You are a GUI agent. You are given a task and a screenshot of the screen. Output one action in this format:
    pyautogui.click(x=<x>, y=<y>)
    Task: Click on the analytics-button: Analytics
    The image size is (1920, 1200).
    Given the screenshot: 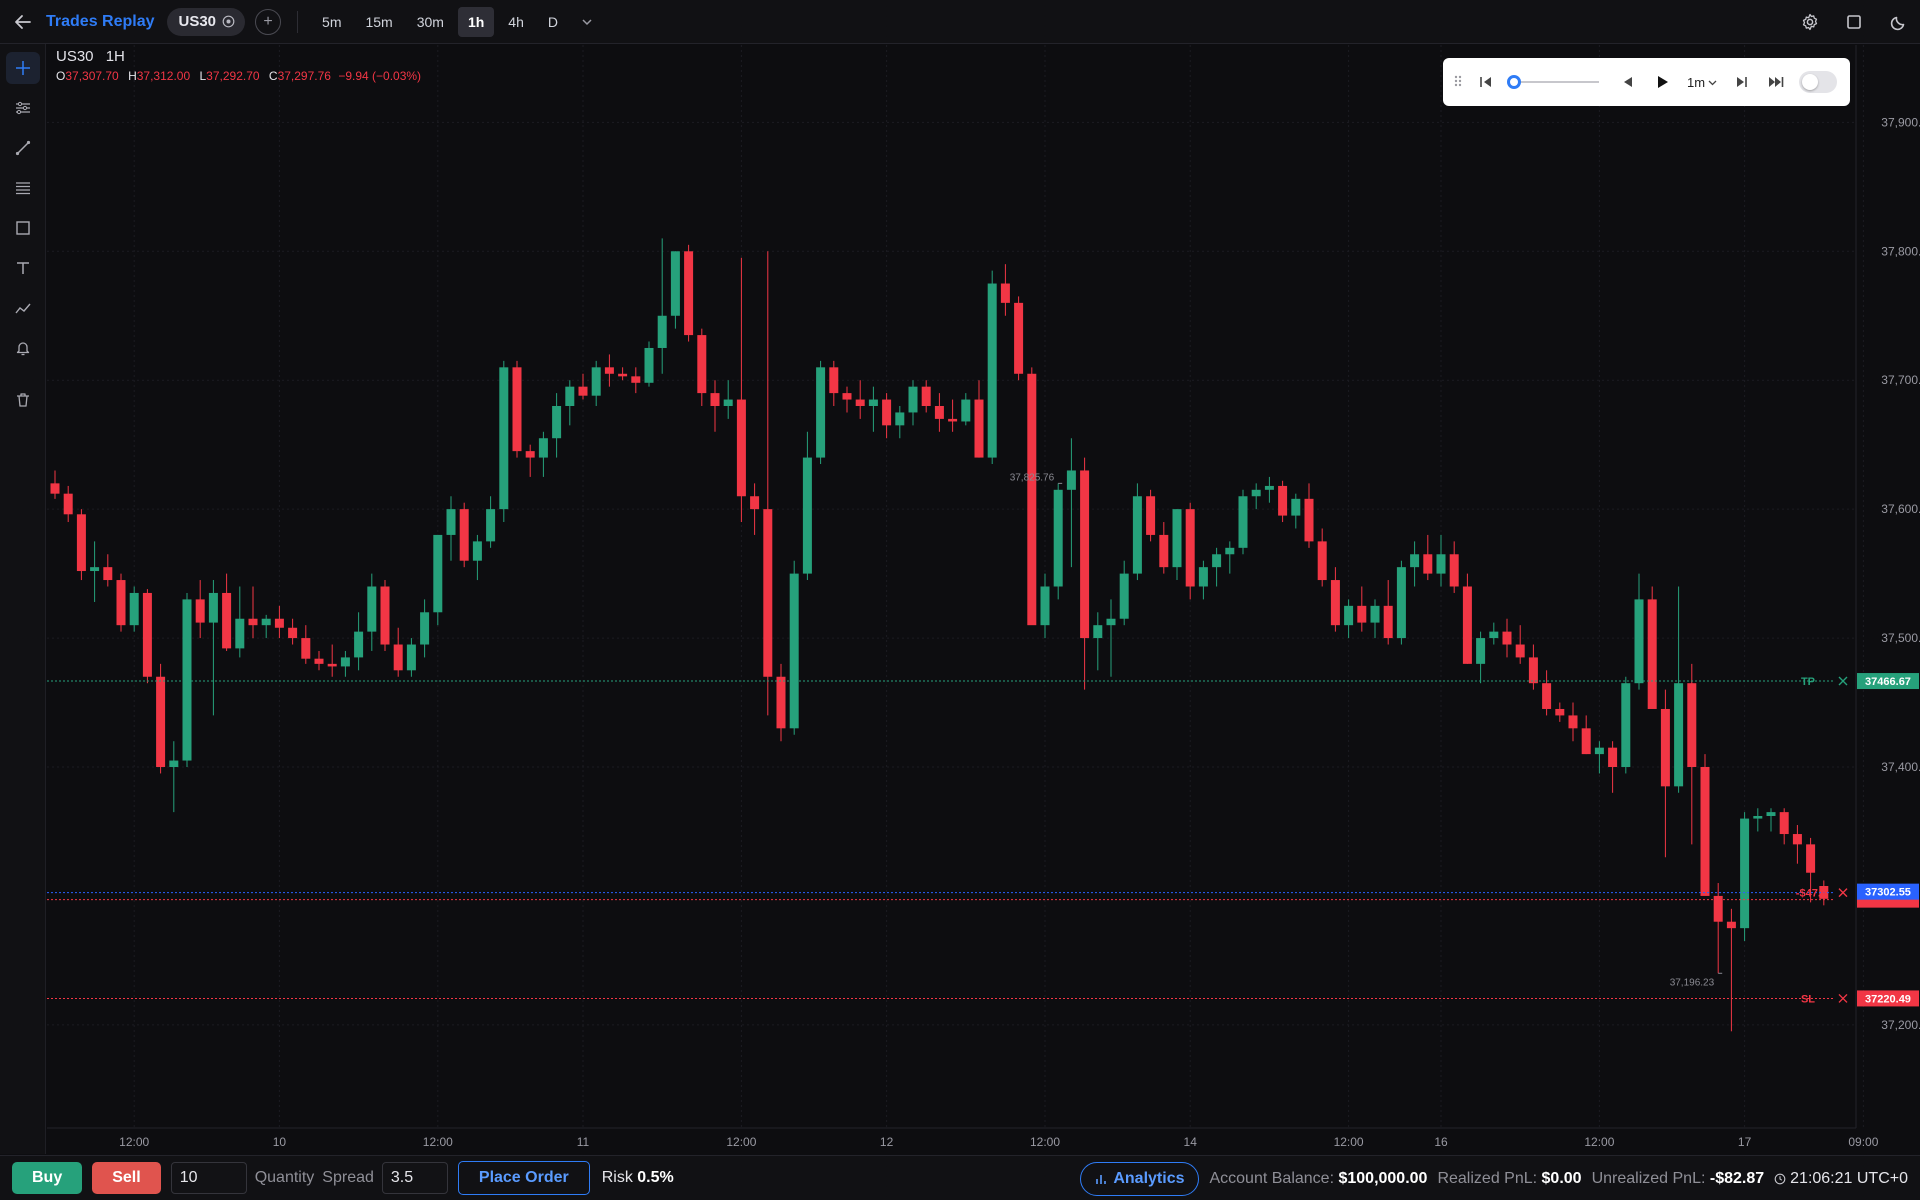 What is the action you would take?
    pyautogui.click(x=1140, y=1178)
    